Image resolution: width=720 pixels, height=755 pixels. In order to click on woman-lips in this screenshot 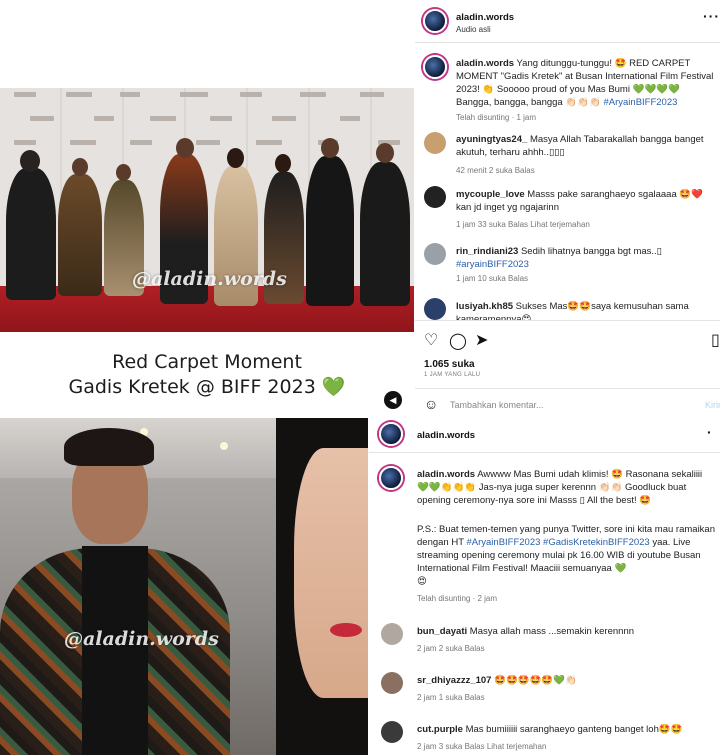, I will do `click(346, 630)`.